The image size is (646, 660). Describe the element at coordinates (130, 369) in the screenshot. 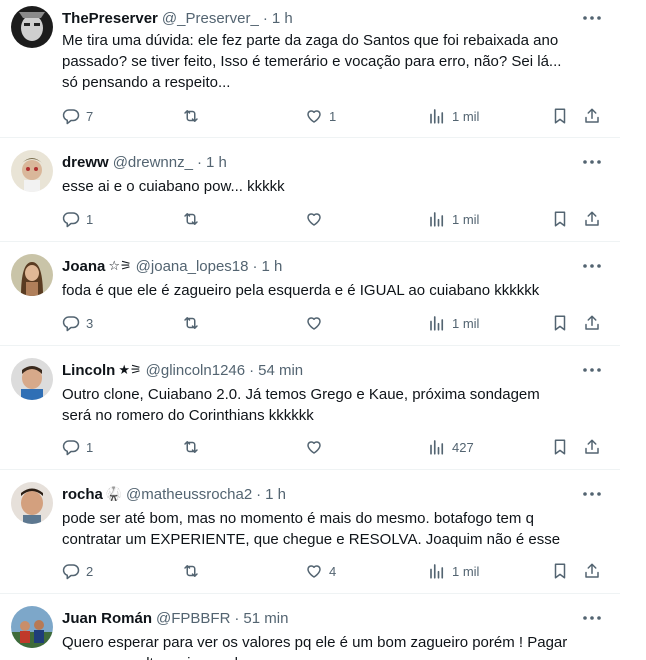

I see `user-badge: ★⚞` at that location.